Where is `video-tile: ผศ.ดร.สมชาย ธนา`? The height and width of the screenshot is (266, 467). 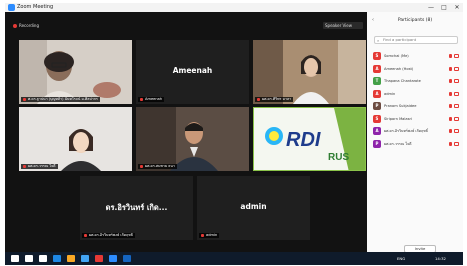
video-tile: ผศ.ดร.สมชาย ธนา is located at coordinates (192, 139).